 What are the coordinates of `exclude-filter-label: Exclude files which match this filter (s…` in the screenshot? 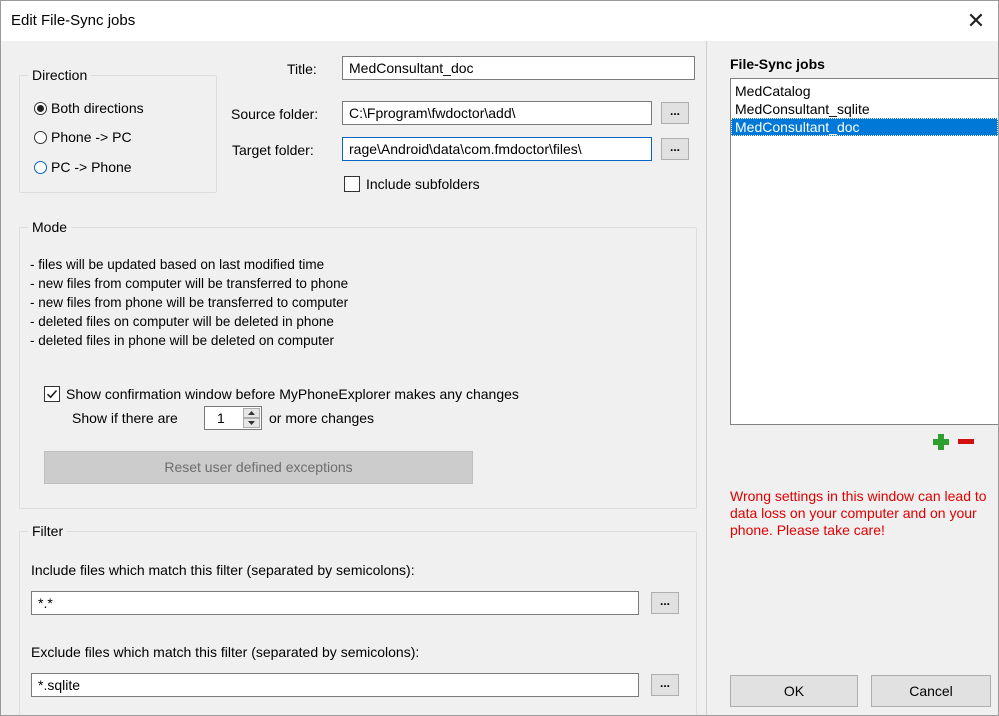 It's located at (225, 652).